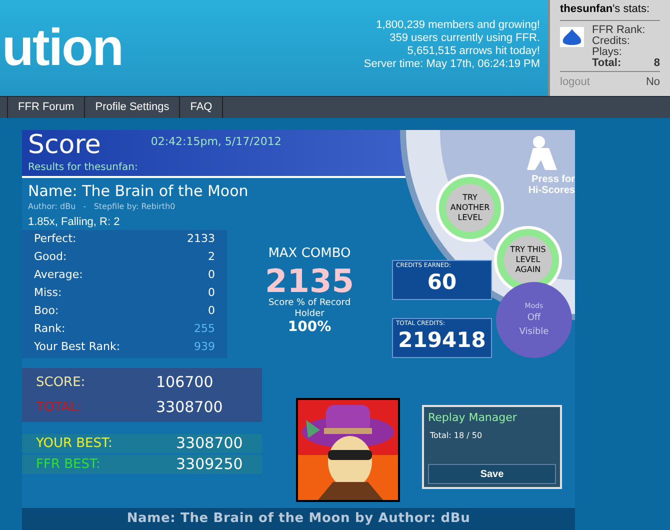 The width and height of the screenshot is (670, 530). I want to click on score-label: TOTAL:, so click(59, 407).